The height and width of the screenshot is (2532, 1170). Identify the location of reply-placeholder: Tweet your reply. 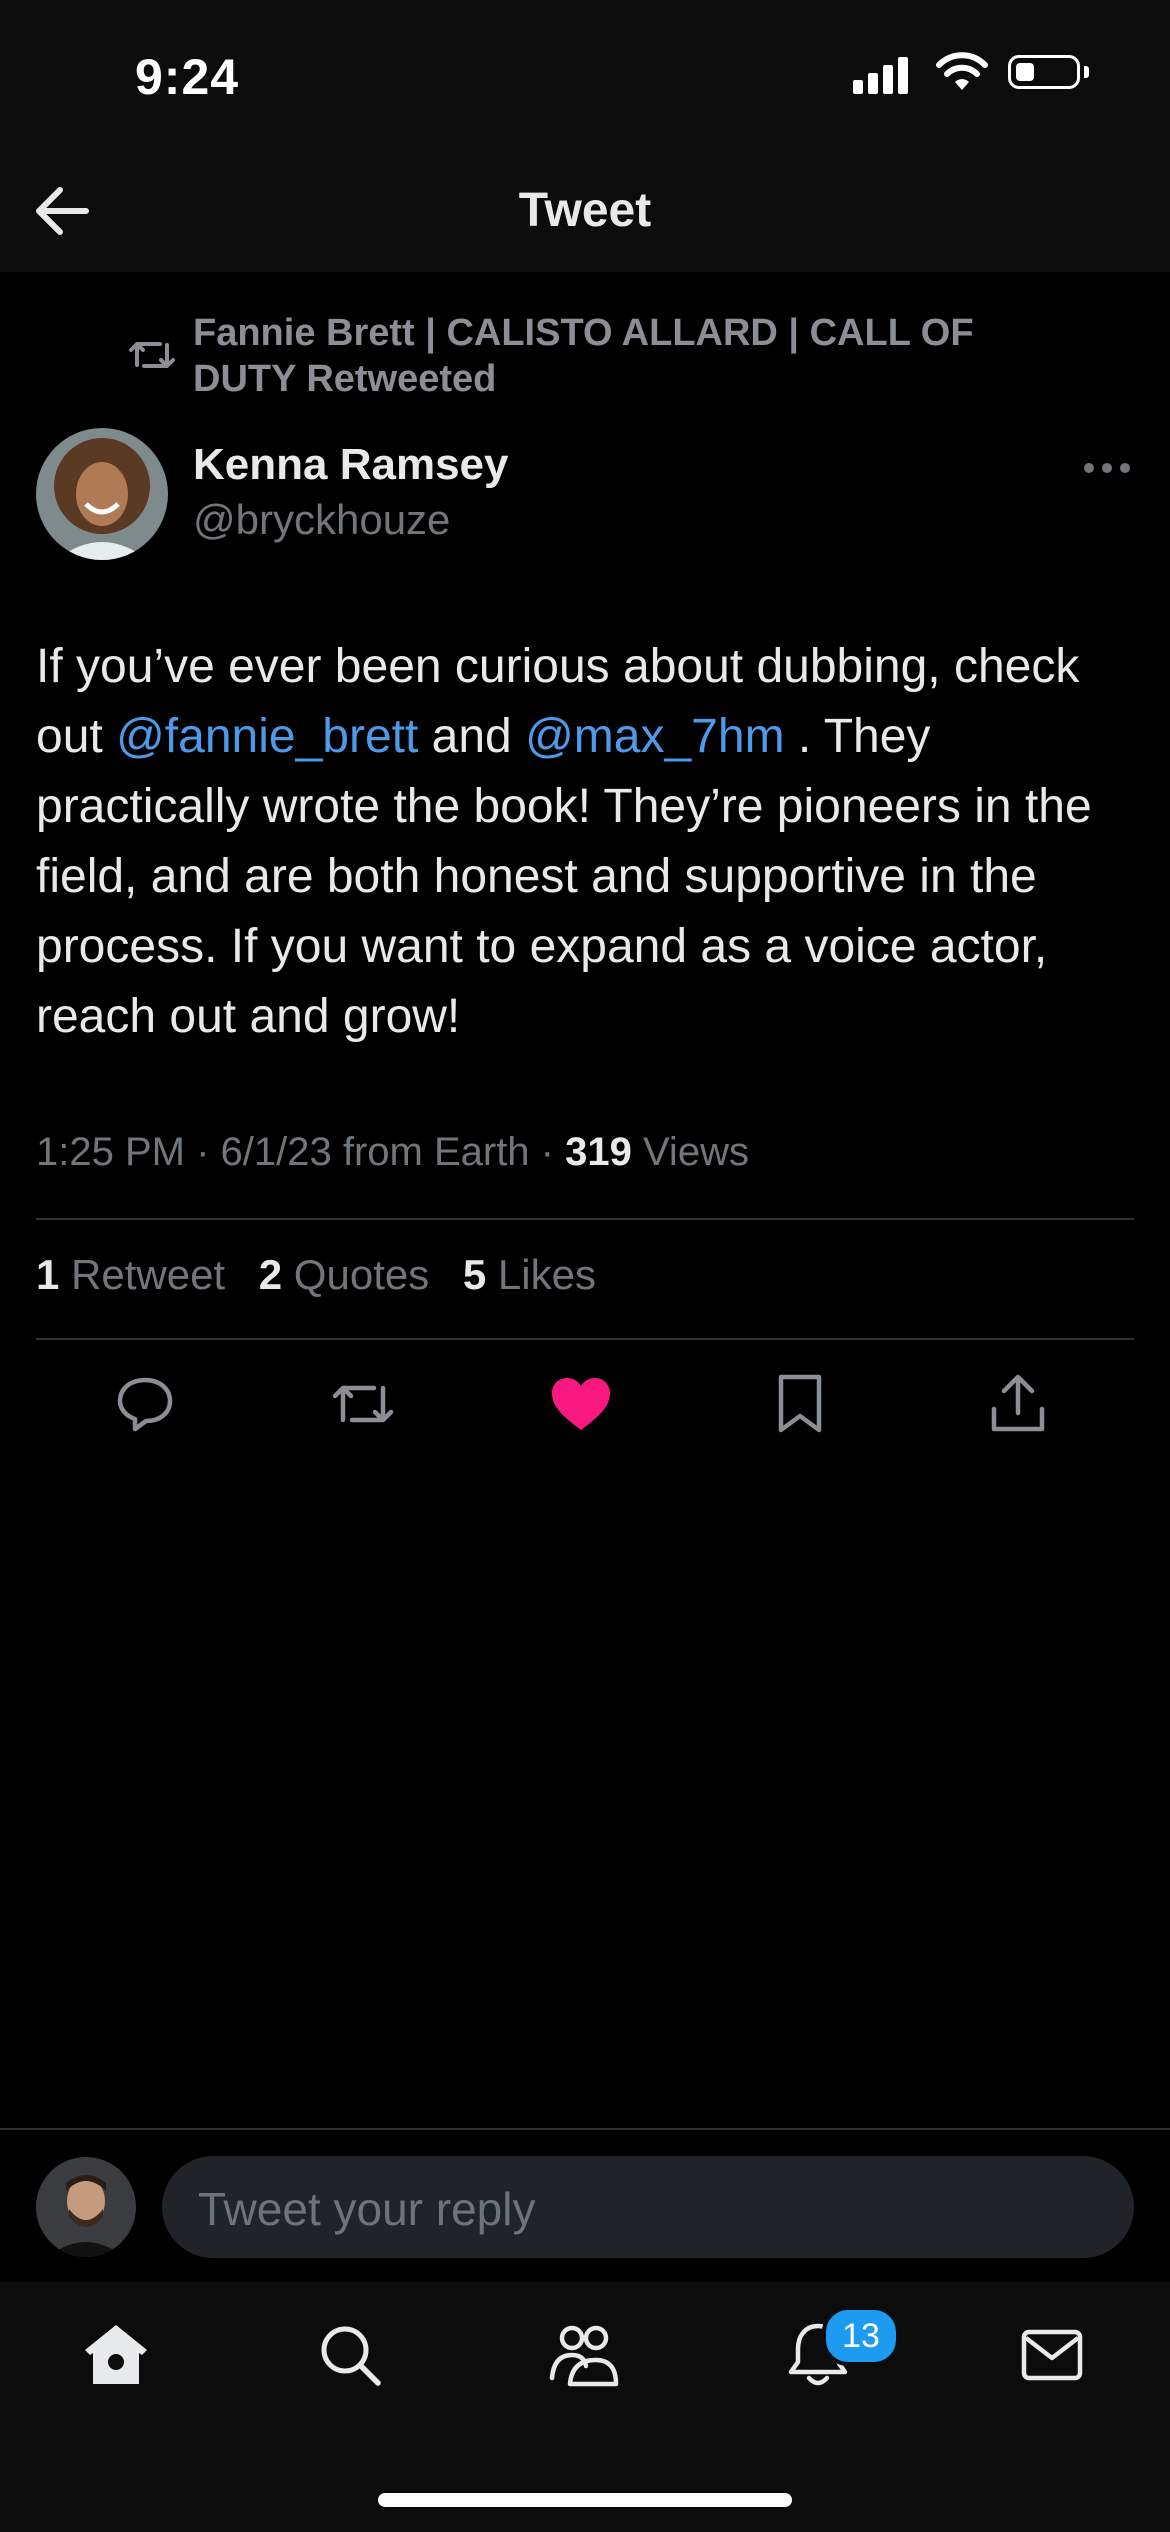
(366, 2209).